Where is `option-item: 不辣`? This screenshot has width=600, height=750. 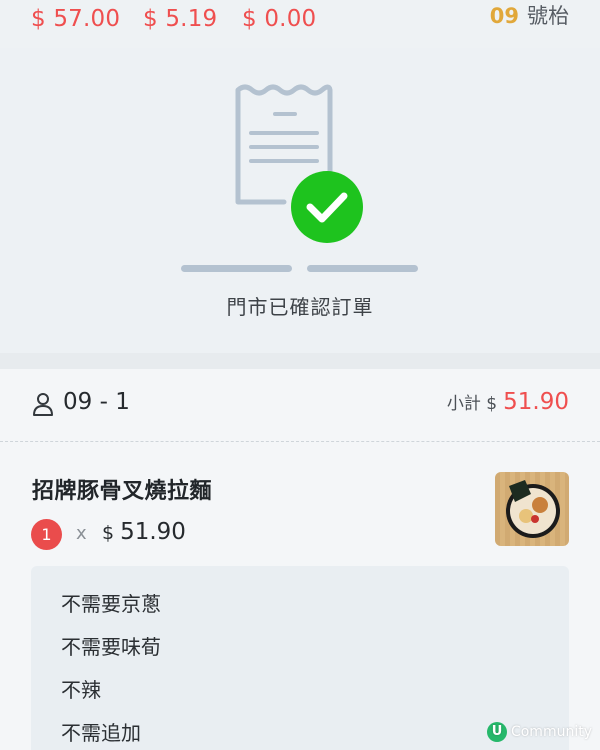
option-item: 不辣 is located at coordinates (81, 690).